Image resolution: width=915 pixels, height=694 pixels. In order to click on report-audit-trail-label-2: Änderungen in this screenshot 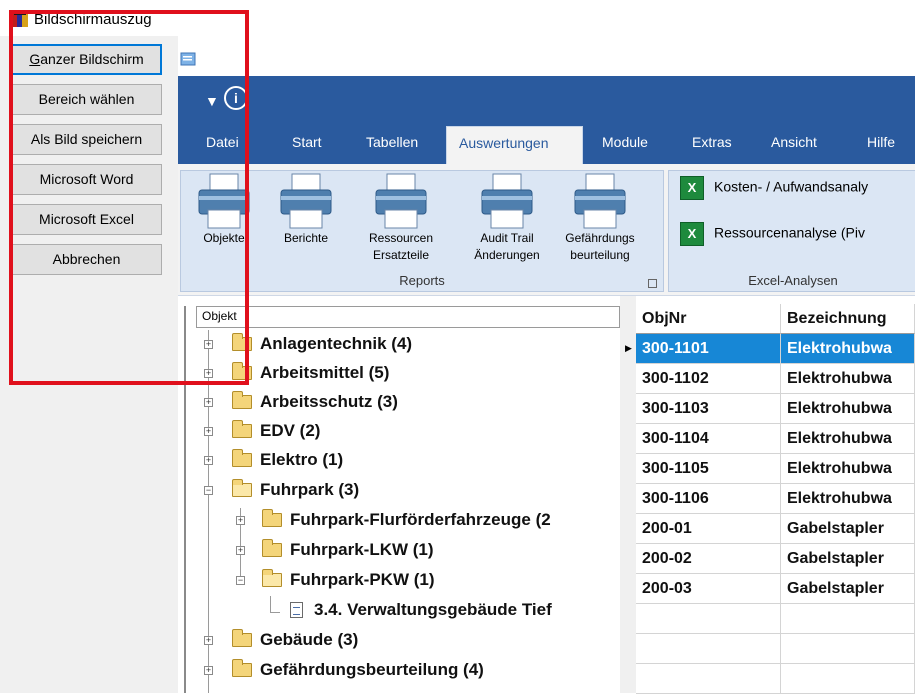, I will do `click(507, 255)`.